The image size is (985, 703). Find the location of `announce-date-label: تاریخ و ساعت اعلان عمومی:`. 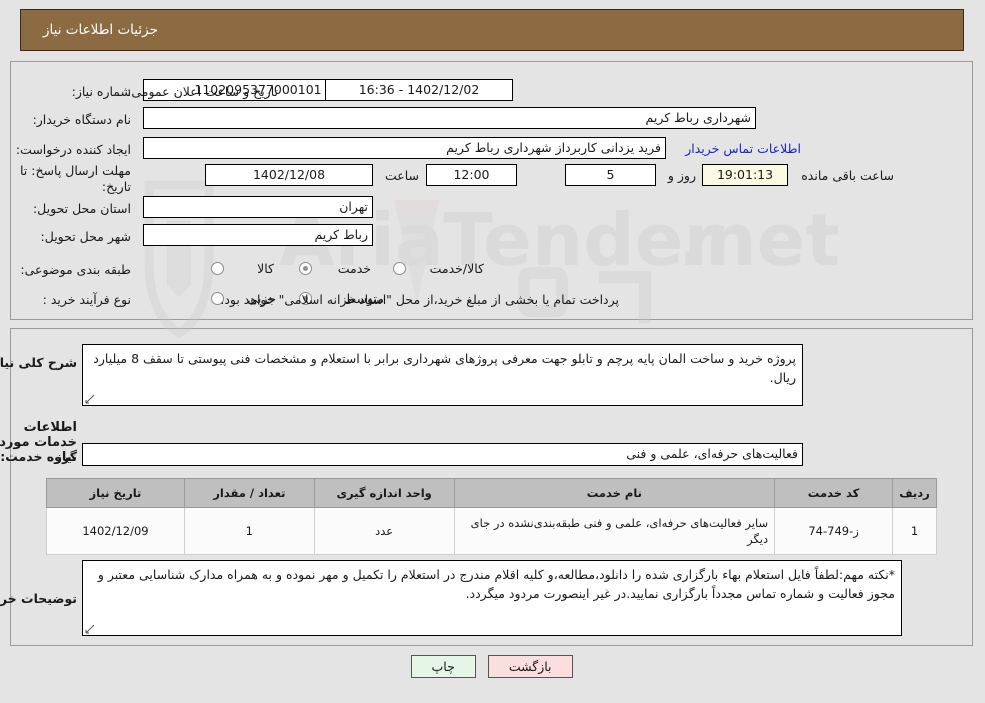

announce-date-label: تاریخ و ساعت اعلان عمومی: is located at coordinates (203, 91).